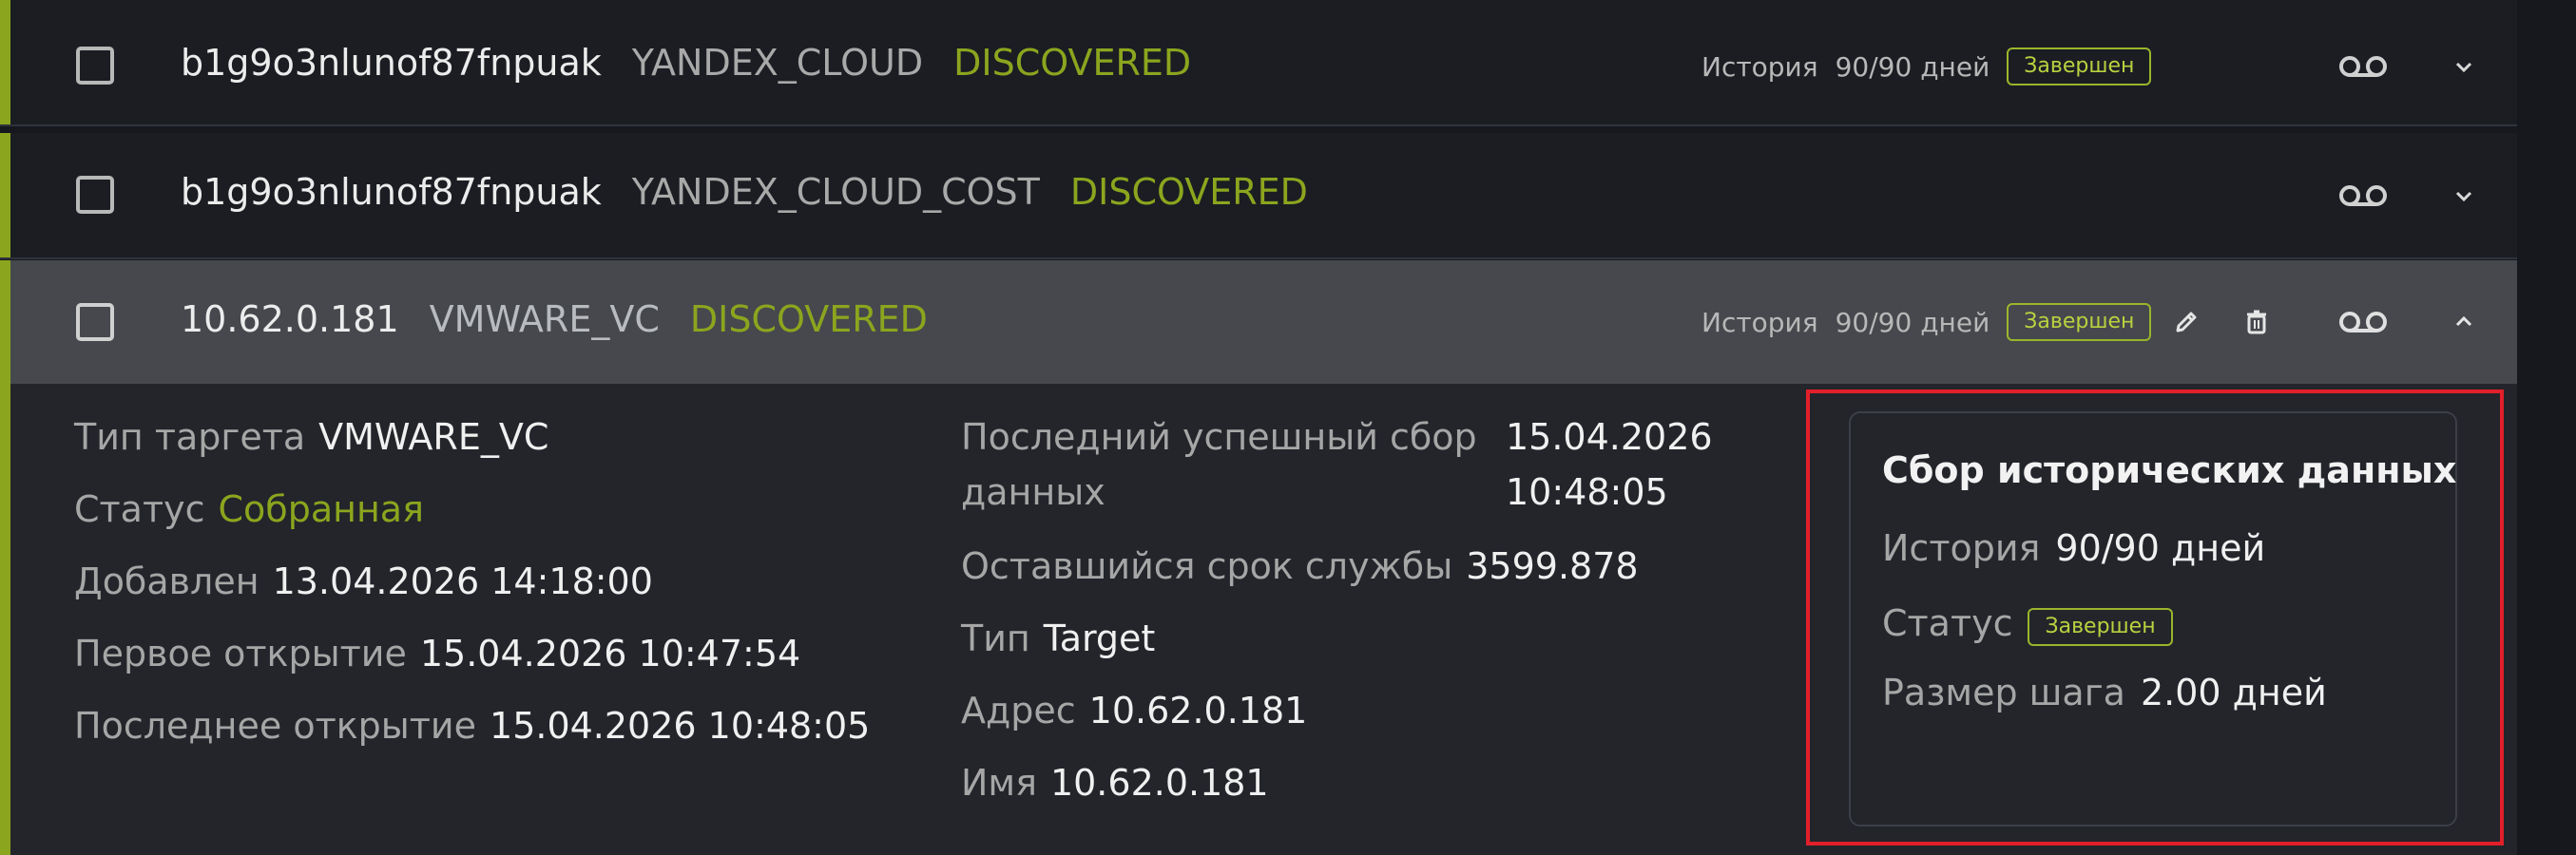 The height and width of the screenshot is (855, 2576). What do you see at coordinates (463, 581) in the screenshot?
I see `detail-value: 13.04.2026 14:18:00` at bounding box center [463, 581].